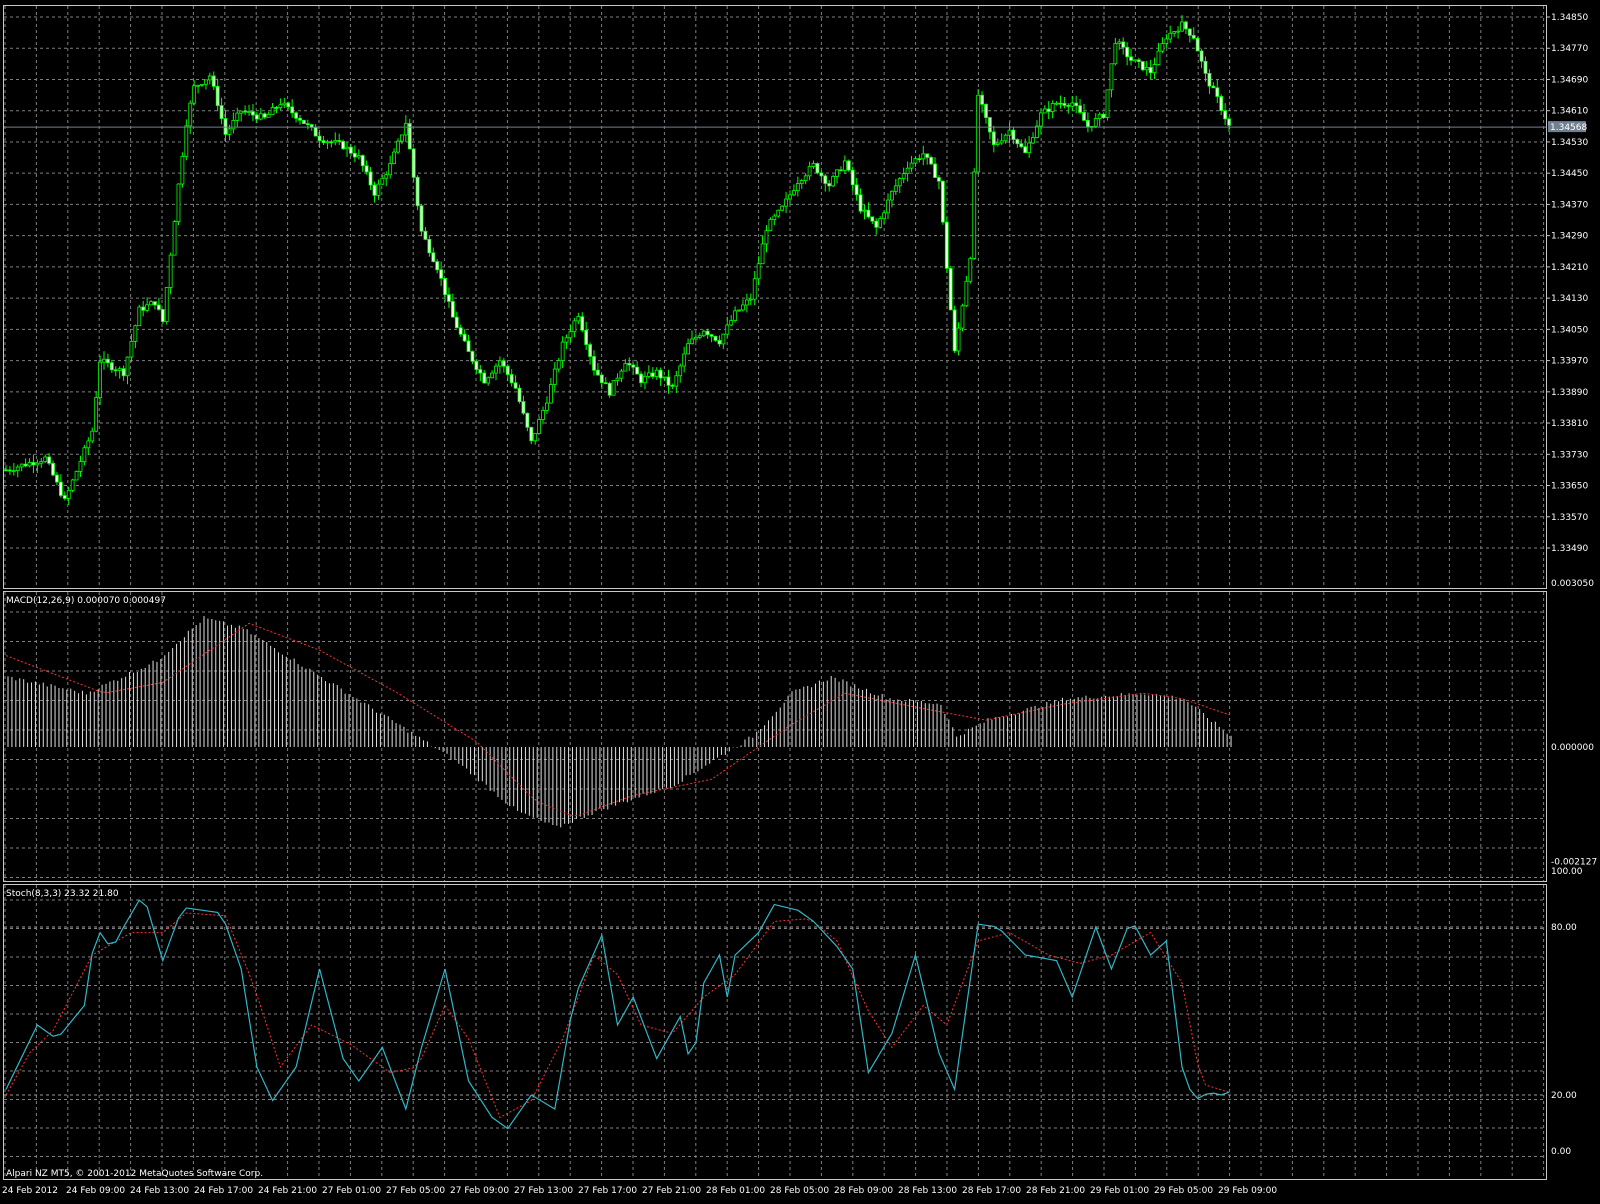  I want to click on price-tick-label: 1.34530, so click(1569, 143).